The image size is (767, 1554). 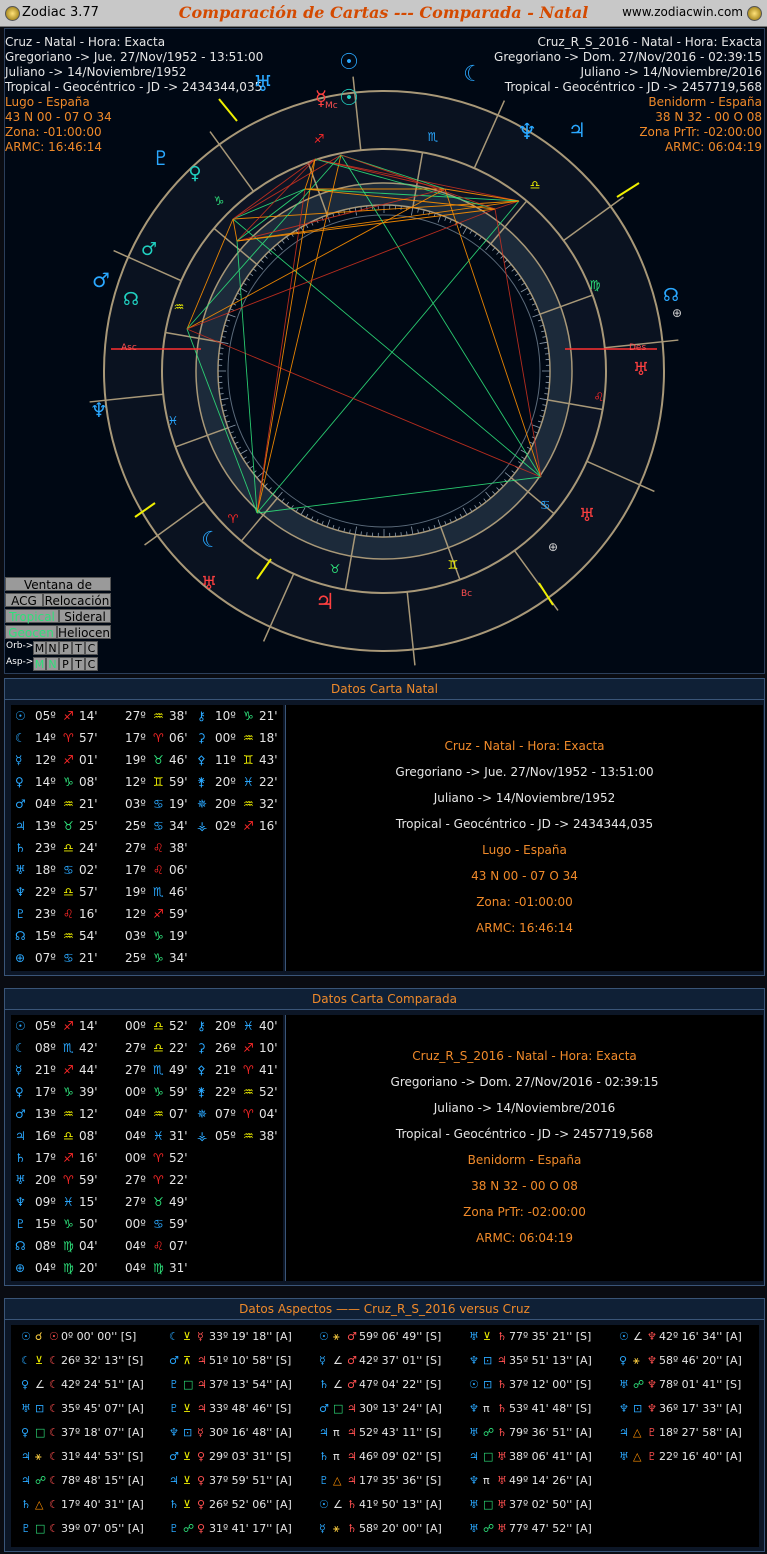 What do you see at coordinates (52, 648) in the screenshot?
I see `orb-toggle-n: N` at bounding box center [52, 648].